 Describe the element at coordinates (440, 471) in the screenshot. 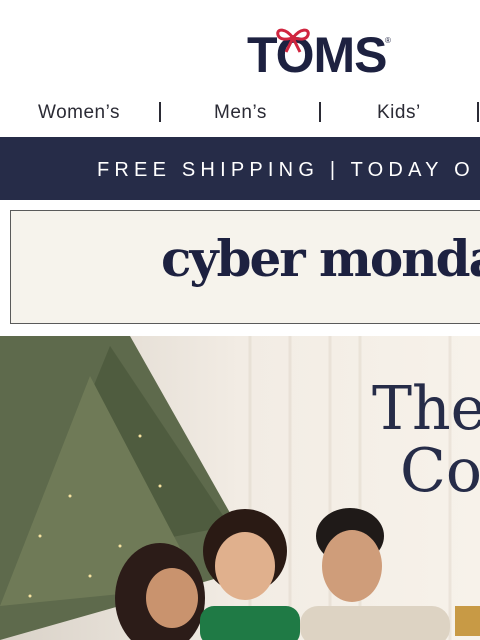

I see `hero-title-line2: Con` at that location.